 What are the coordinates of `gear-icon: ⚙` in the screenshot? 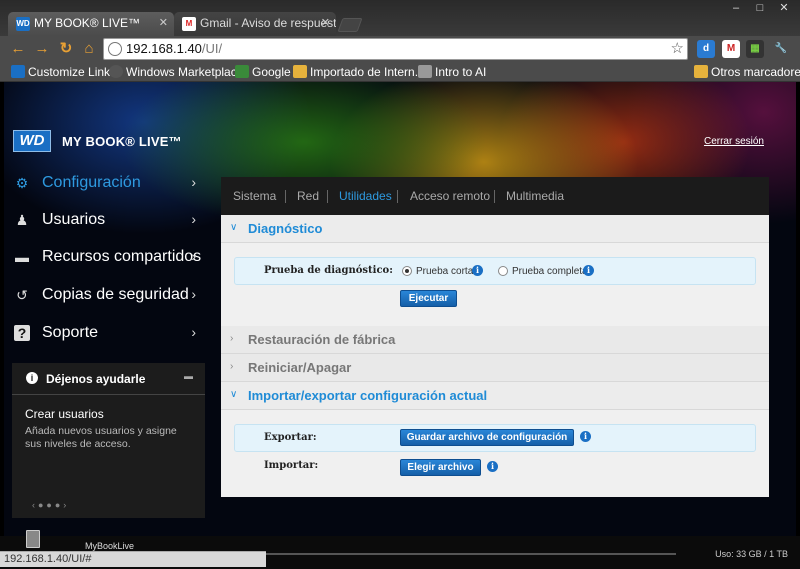 It's located at (22, 183).